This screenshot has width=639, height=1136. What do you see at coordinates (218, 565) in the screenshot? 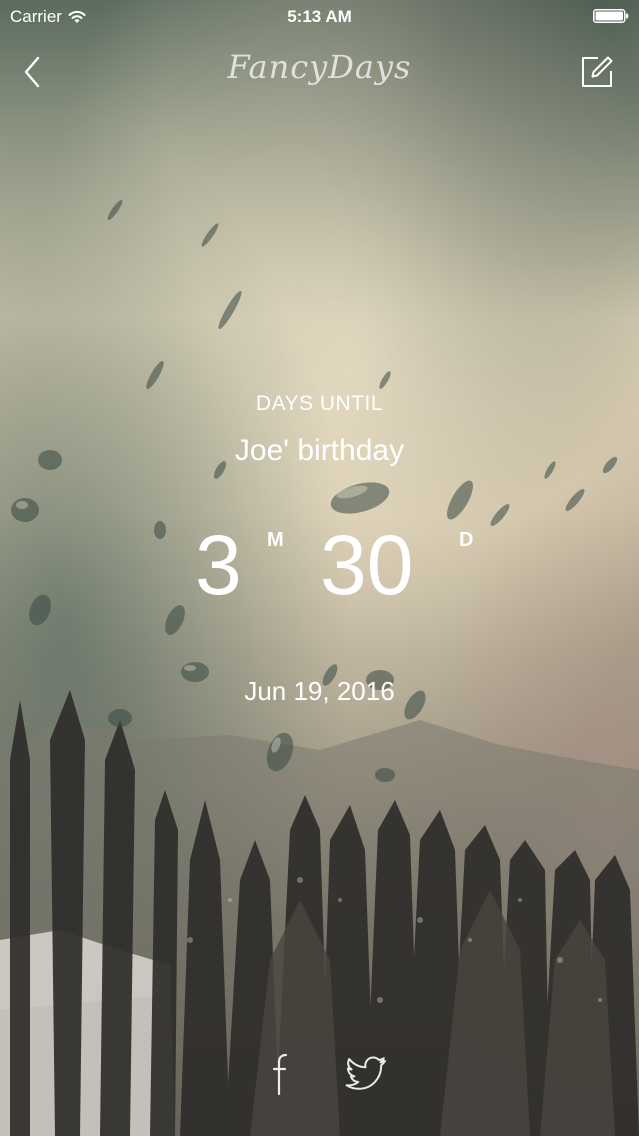
I see `months-value: 3` at bounding box center [218, 565].